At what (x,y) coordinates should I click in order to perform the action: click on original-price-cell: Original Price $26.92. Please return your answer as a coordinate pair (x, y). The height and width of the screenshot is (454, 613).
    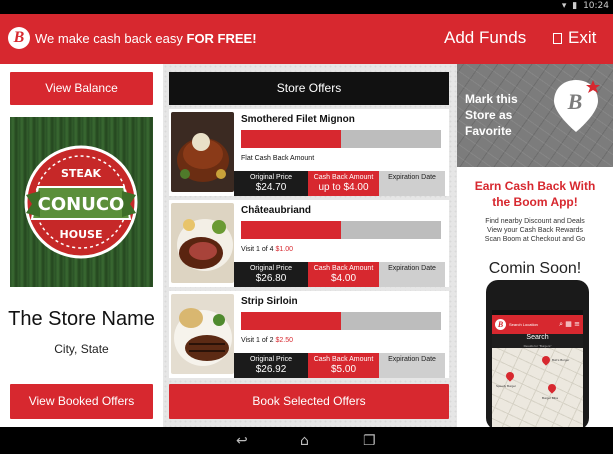
    Looking at the image, I should click on (271, 365).